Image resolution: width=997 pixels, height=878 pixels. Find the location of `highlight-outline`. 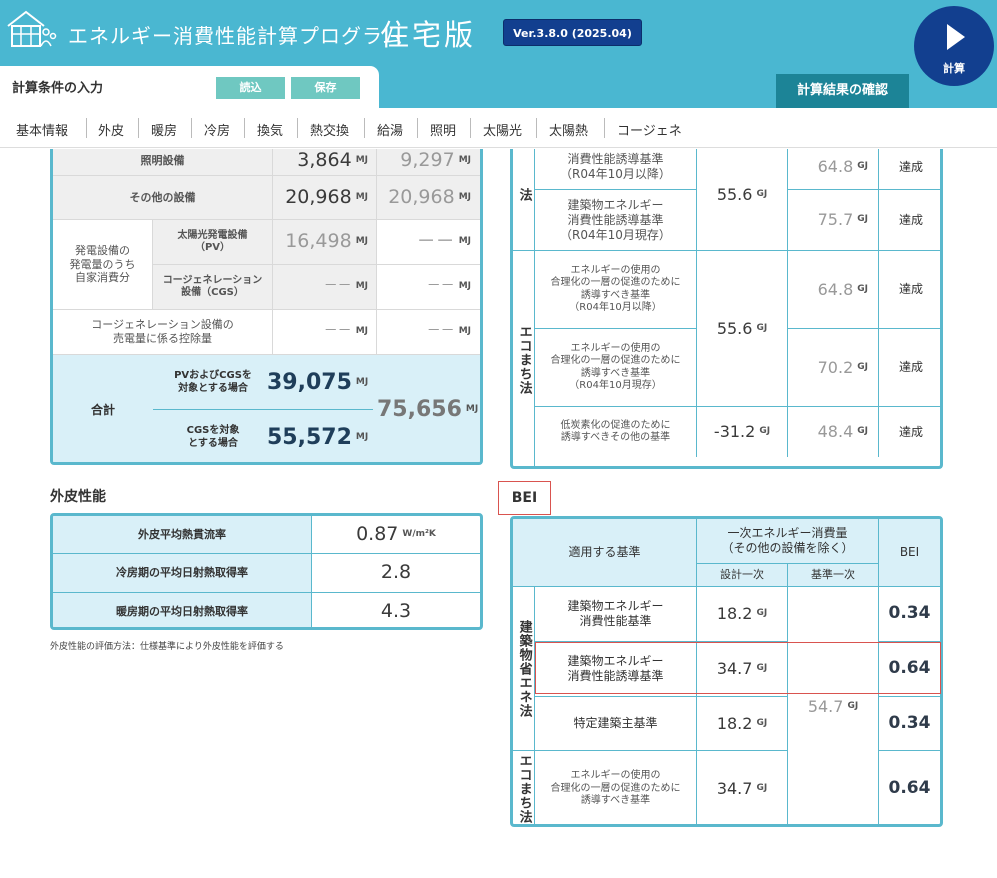

highlight-outline is located at coordinates (738, 668).